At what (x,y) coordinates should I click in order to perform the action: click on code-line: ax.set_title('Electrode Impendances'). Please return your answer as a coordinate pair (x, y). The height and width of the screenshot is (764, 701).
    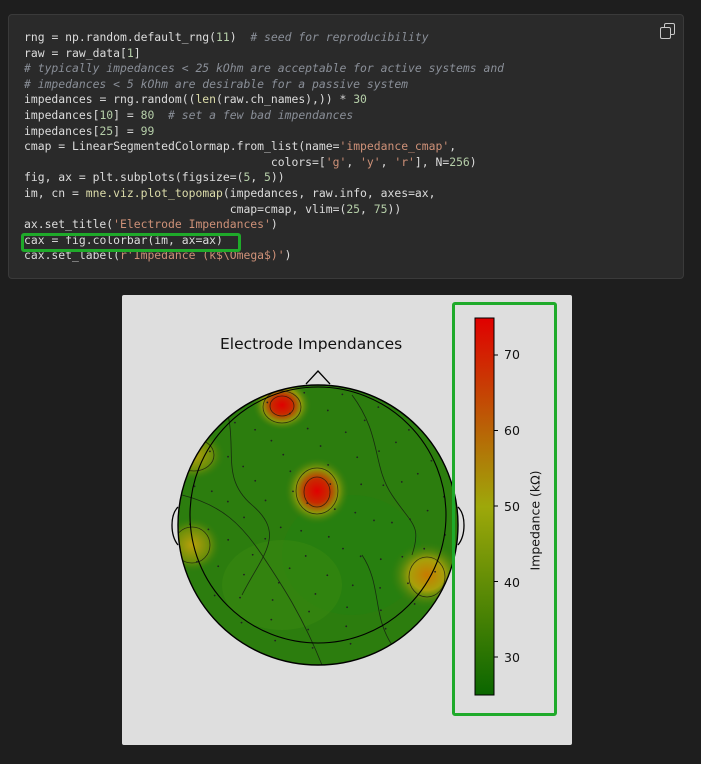
    Looking at the image, I should click on (151, 224).